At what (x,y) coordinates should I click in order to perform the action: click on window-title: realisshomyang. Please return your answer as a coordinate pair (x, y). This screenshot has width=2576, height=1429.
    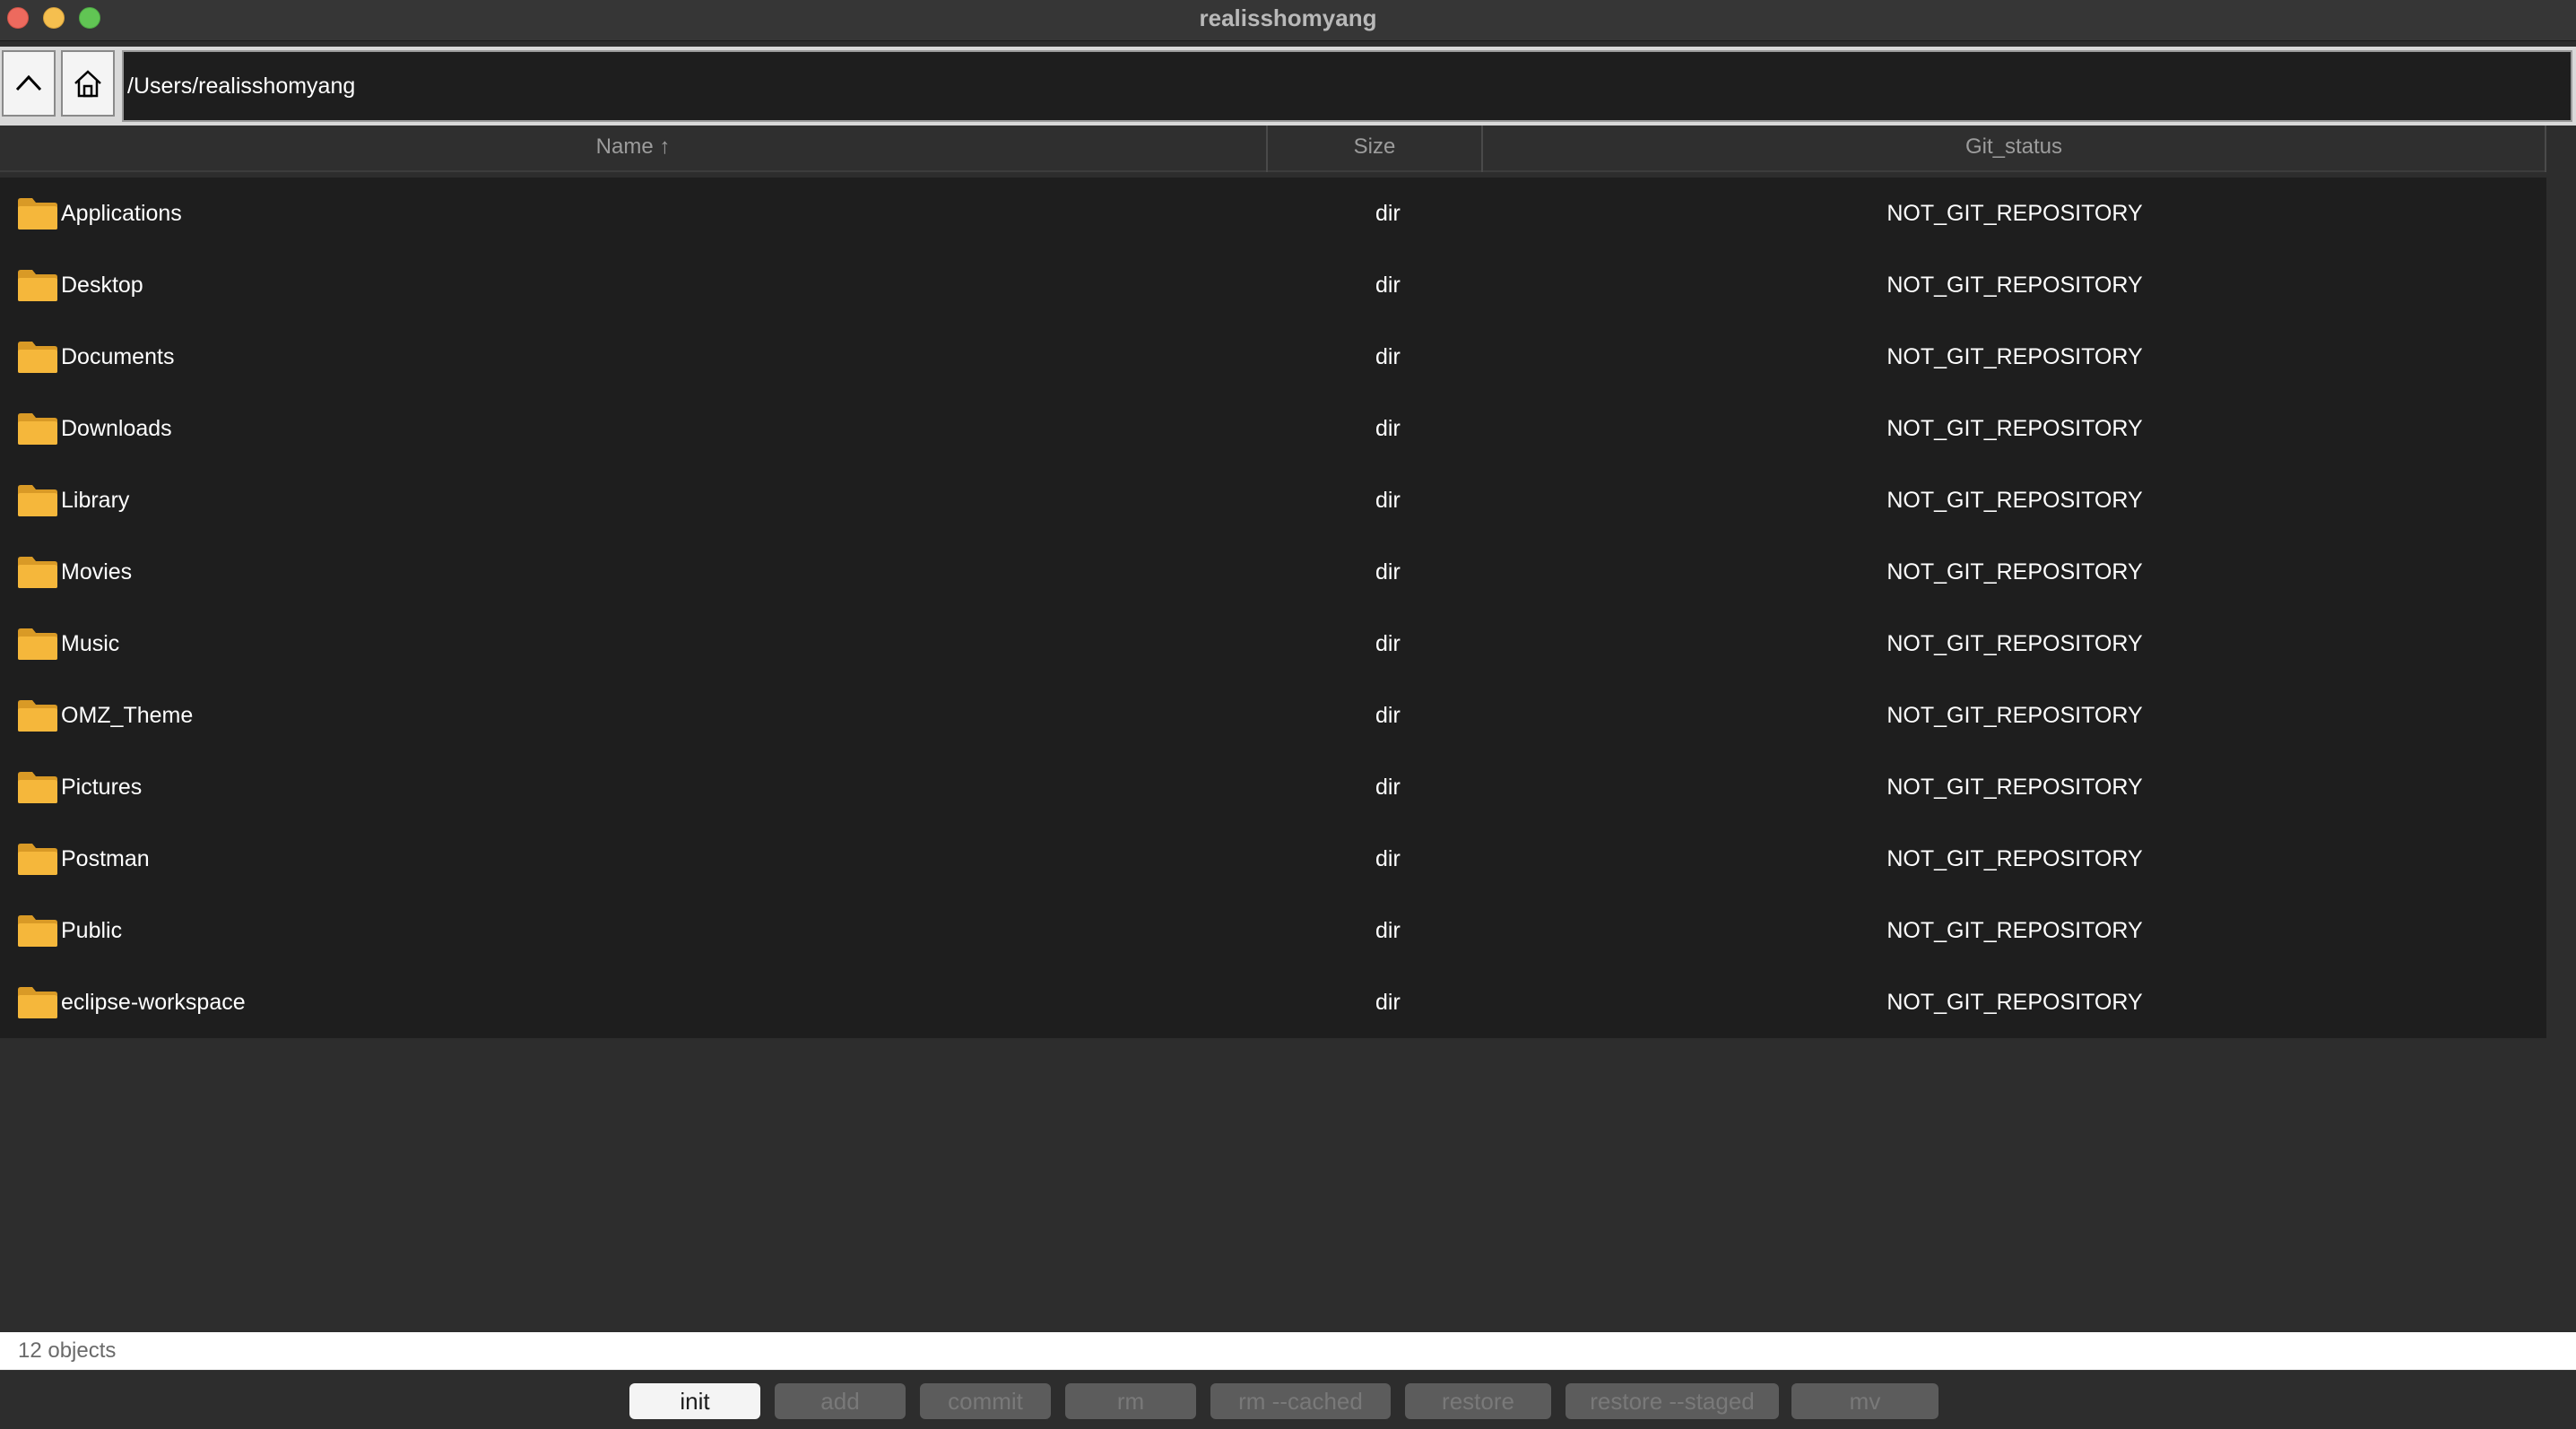
    Looking at the image, I should click on (1288, 17).